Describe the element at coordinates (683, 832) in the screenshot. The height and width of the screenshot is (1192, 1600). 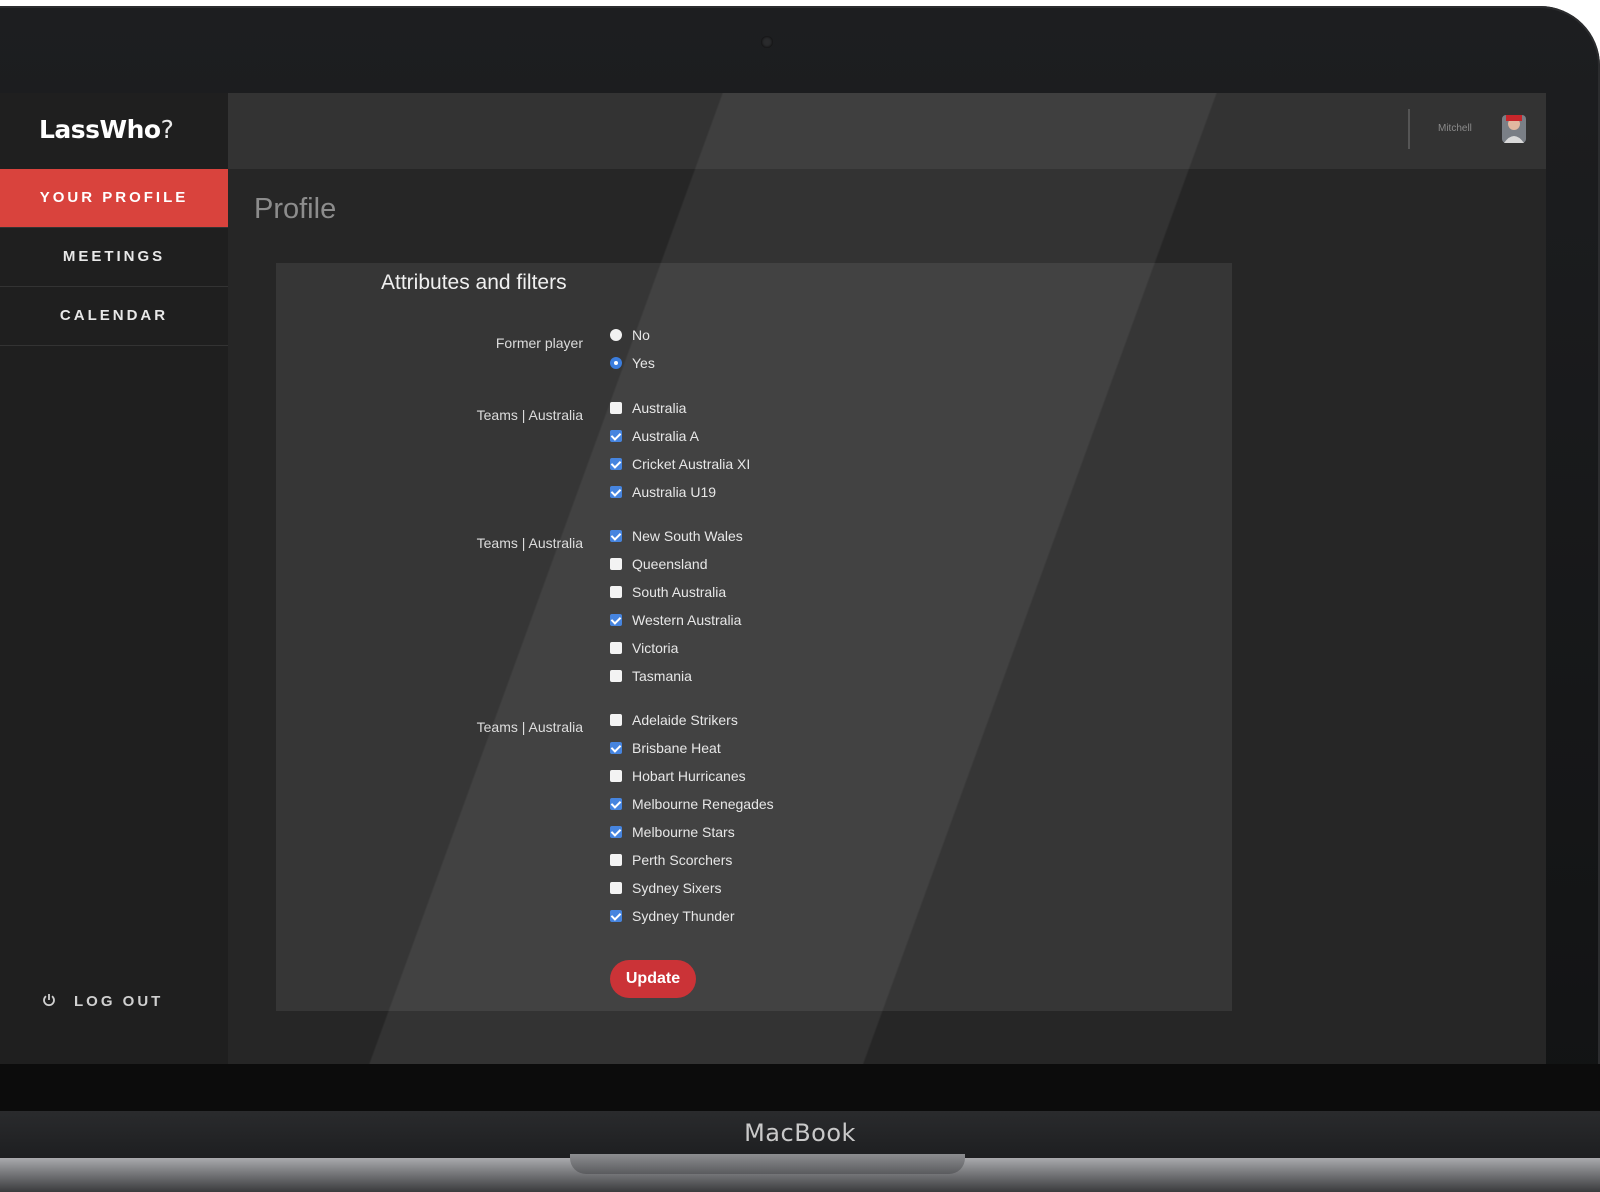
I see `option-label: Melbourne Stars` at that location.